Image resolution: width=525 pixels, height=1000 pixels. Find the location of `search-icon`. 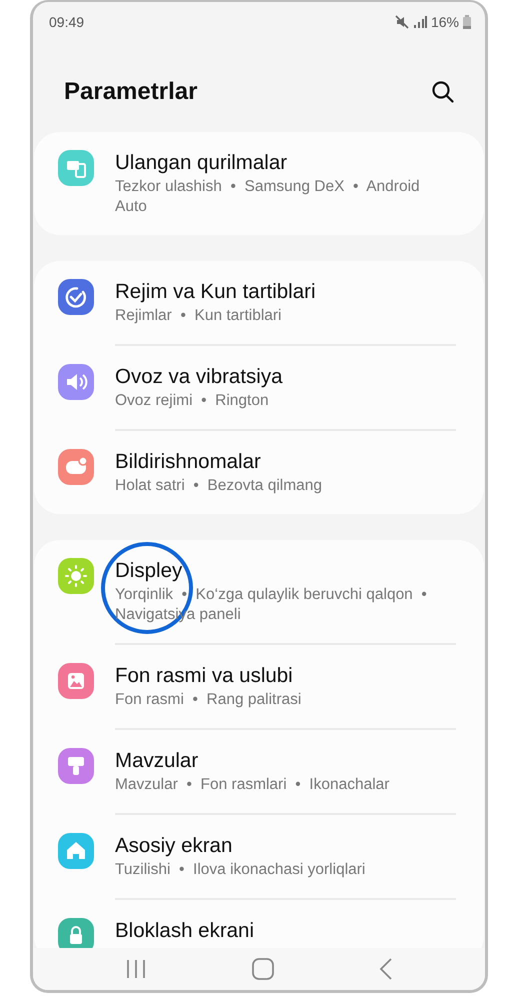

search-icon is located at coordinates (443, 92).